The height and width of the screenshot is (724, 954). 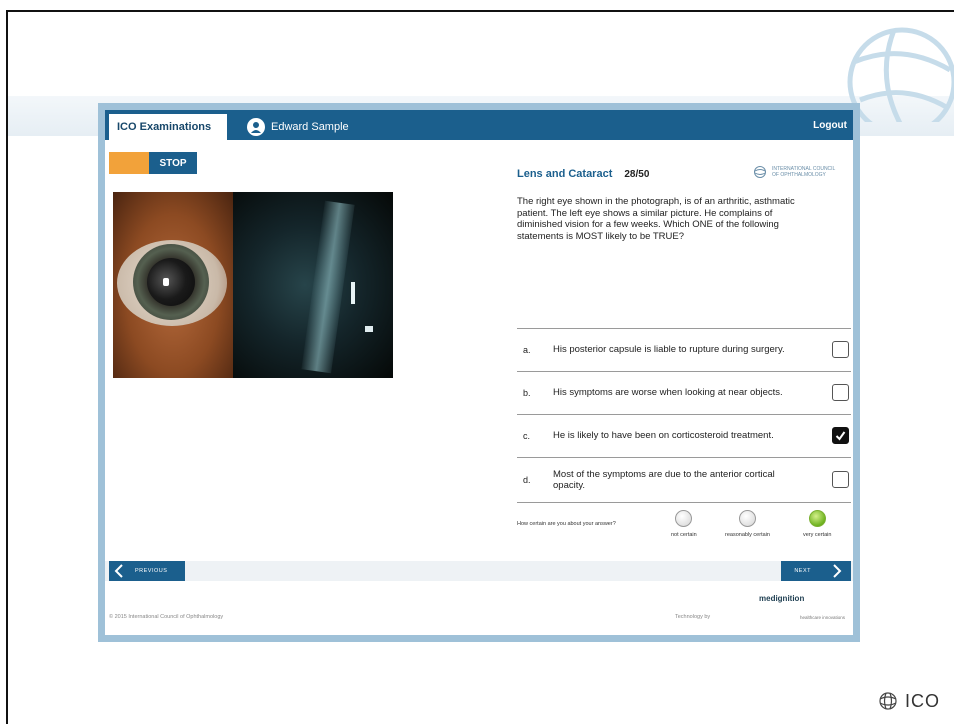 What do you see at coordinates (760, 172) in the screenshot?
I see `council-globe-icon` at bounding box center [760, 172].